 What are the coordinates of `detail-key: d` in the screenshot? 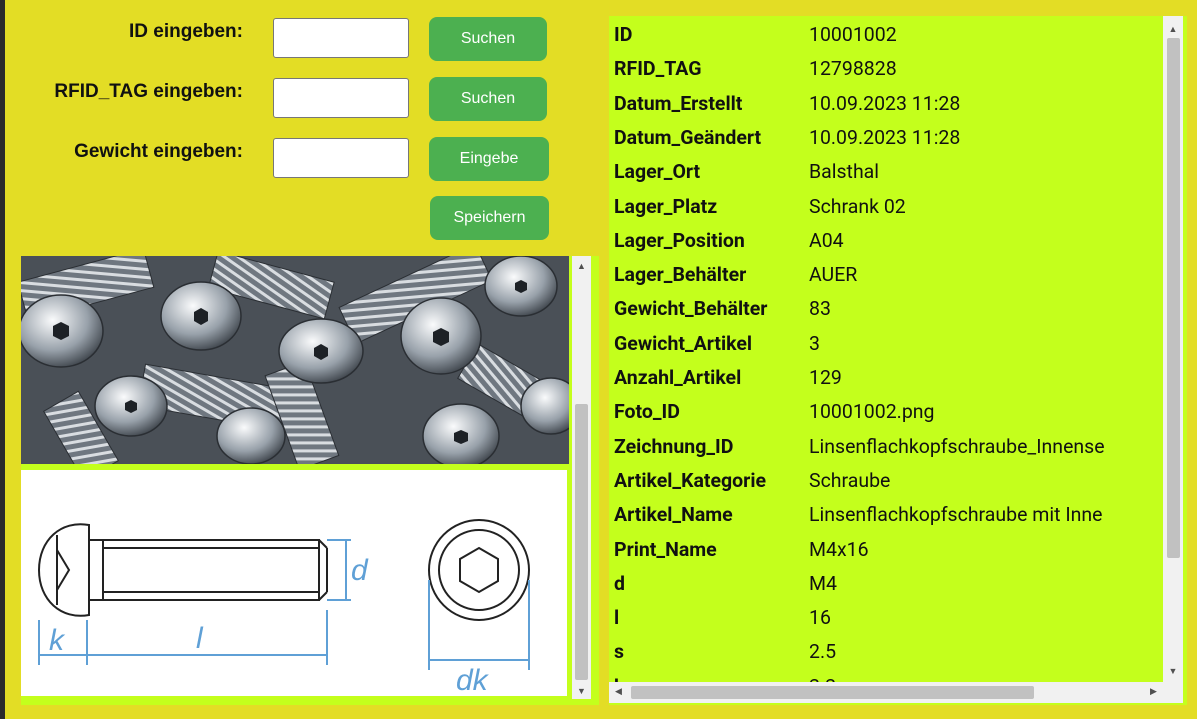 It's located at (619, 583).